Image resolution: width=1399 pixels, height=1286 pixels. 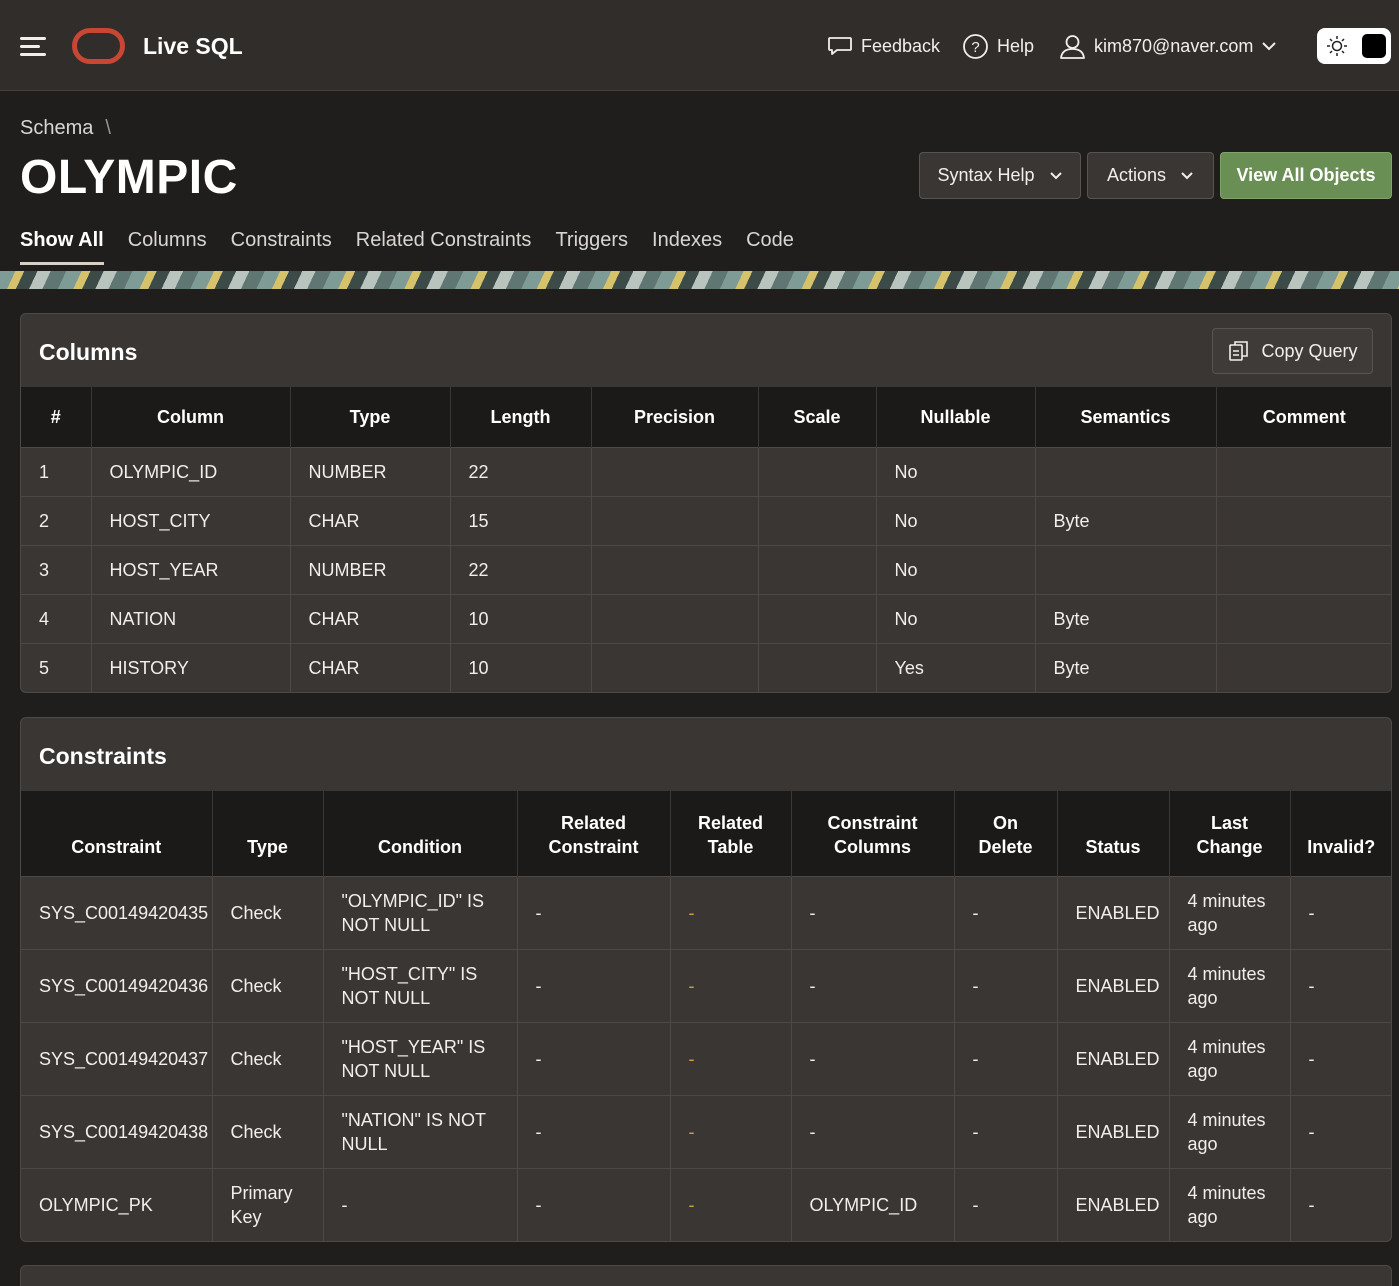 What do you see at coordinates (706, 667) in the screenshot?
I see `table-row: 5 HISTORY CHAR 10 Yes Byte` at bounding box center [706, 667].